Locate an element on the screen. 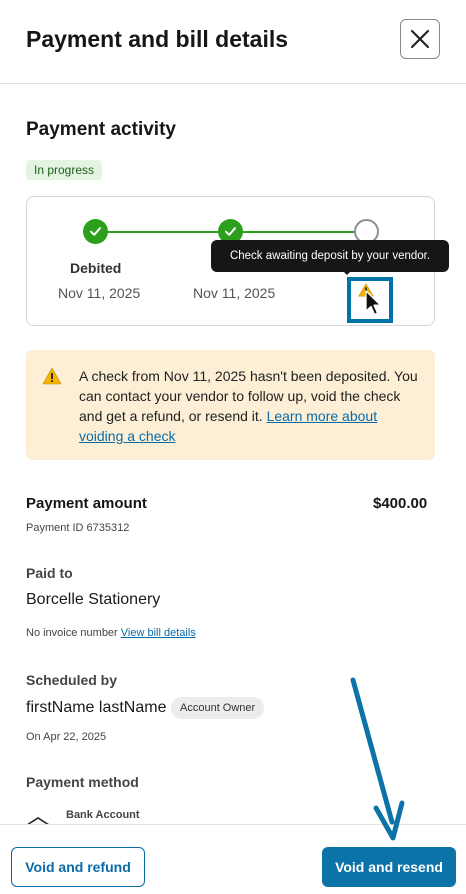 This screenshot has width=466, height=894. panel-header: Payment and bill details is located at coordinates (233, 42).